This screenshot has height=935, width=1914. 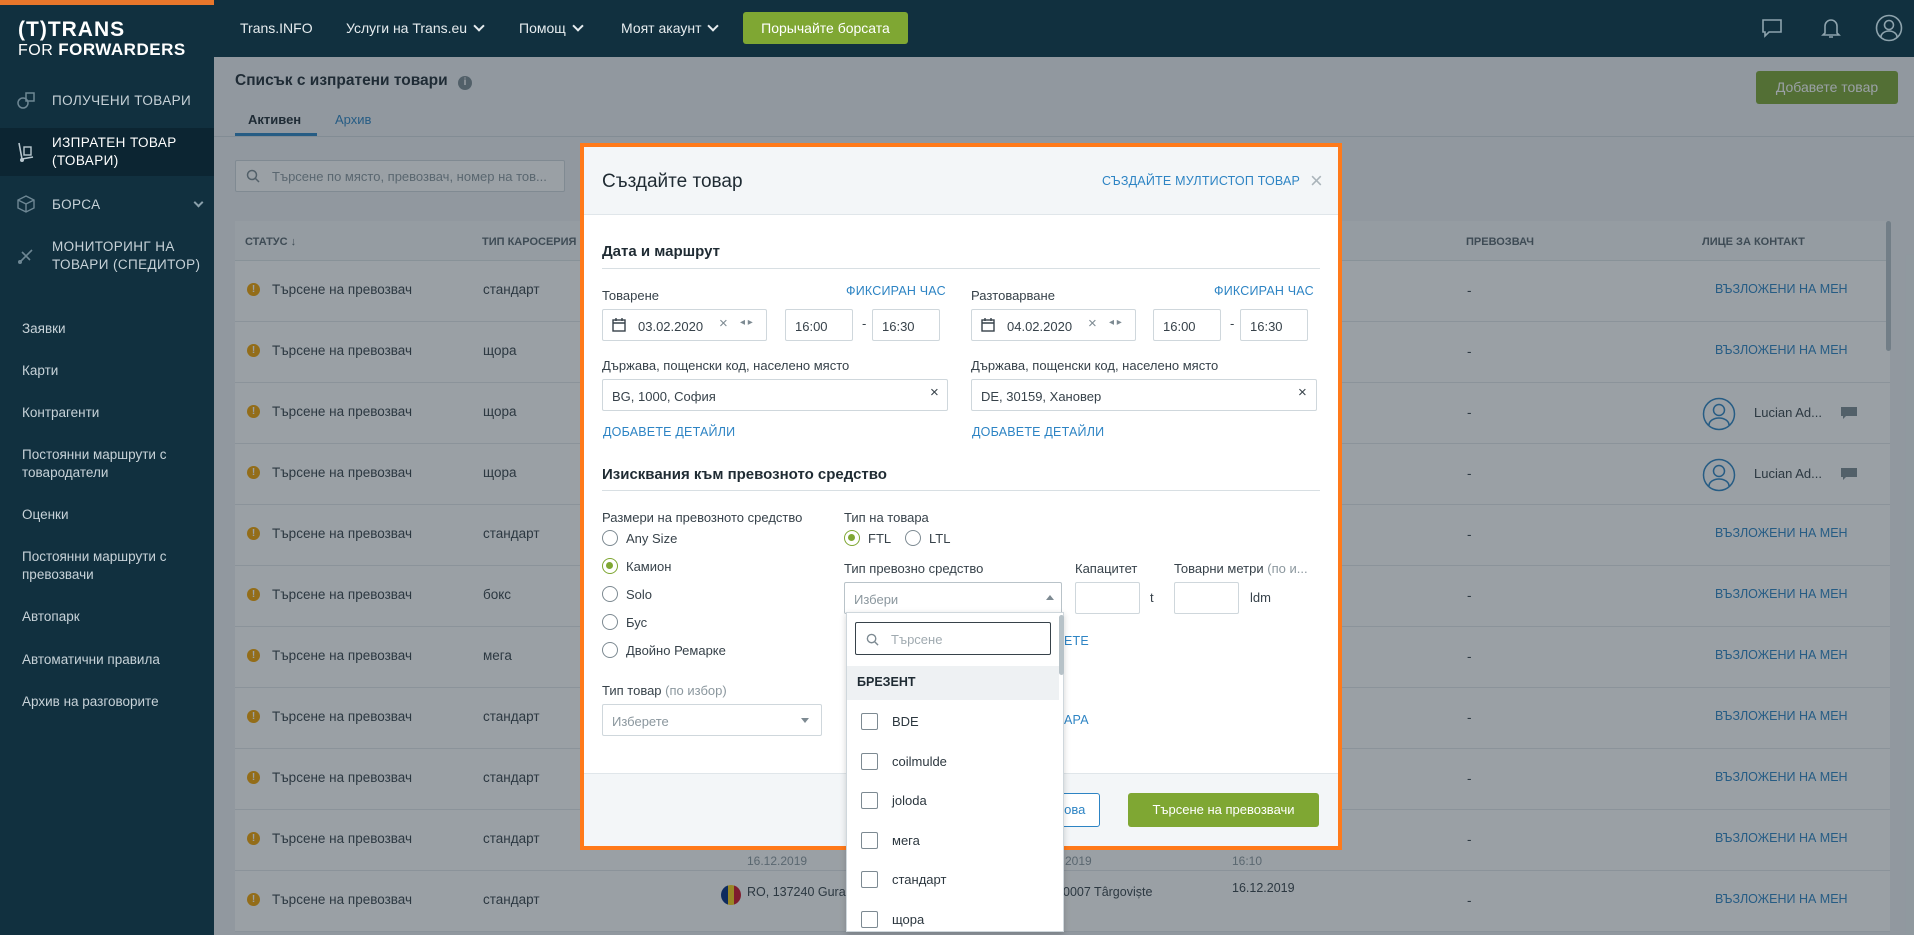 I want to click on topnav-transinfo: Trans.INFO, so click(x=276, y=28).